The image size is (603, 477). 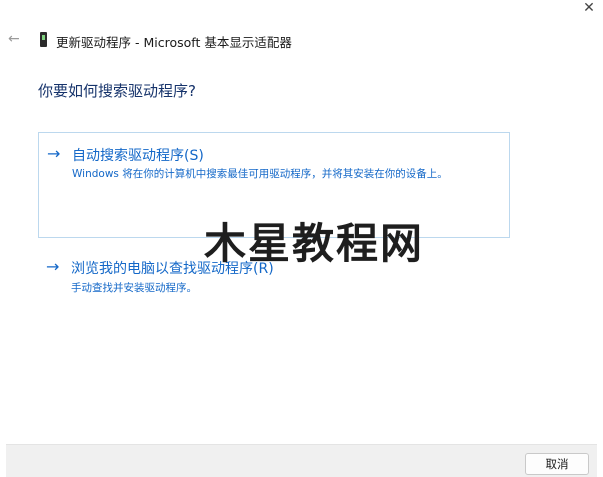 What do you see at coordinates (14, 39) in the screenshot?
I see `back-arrow-icon: ←` at bounding box center [14, 39].